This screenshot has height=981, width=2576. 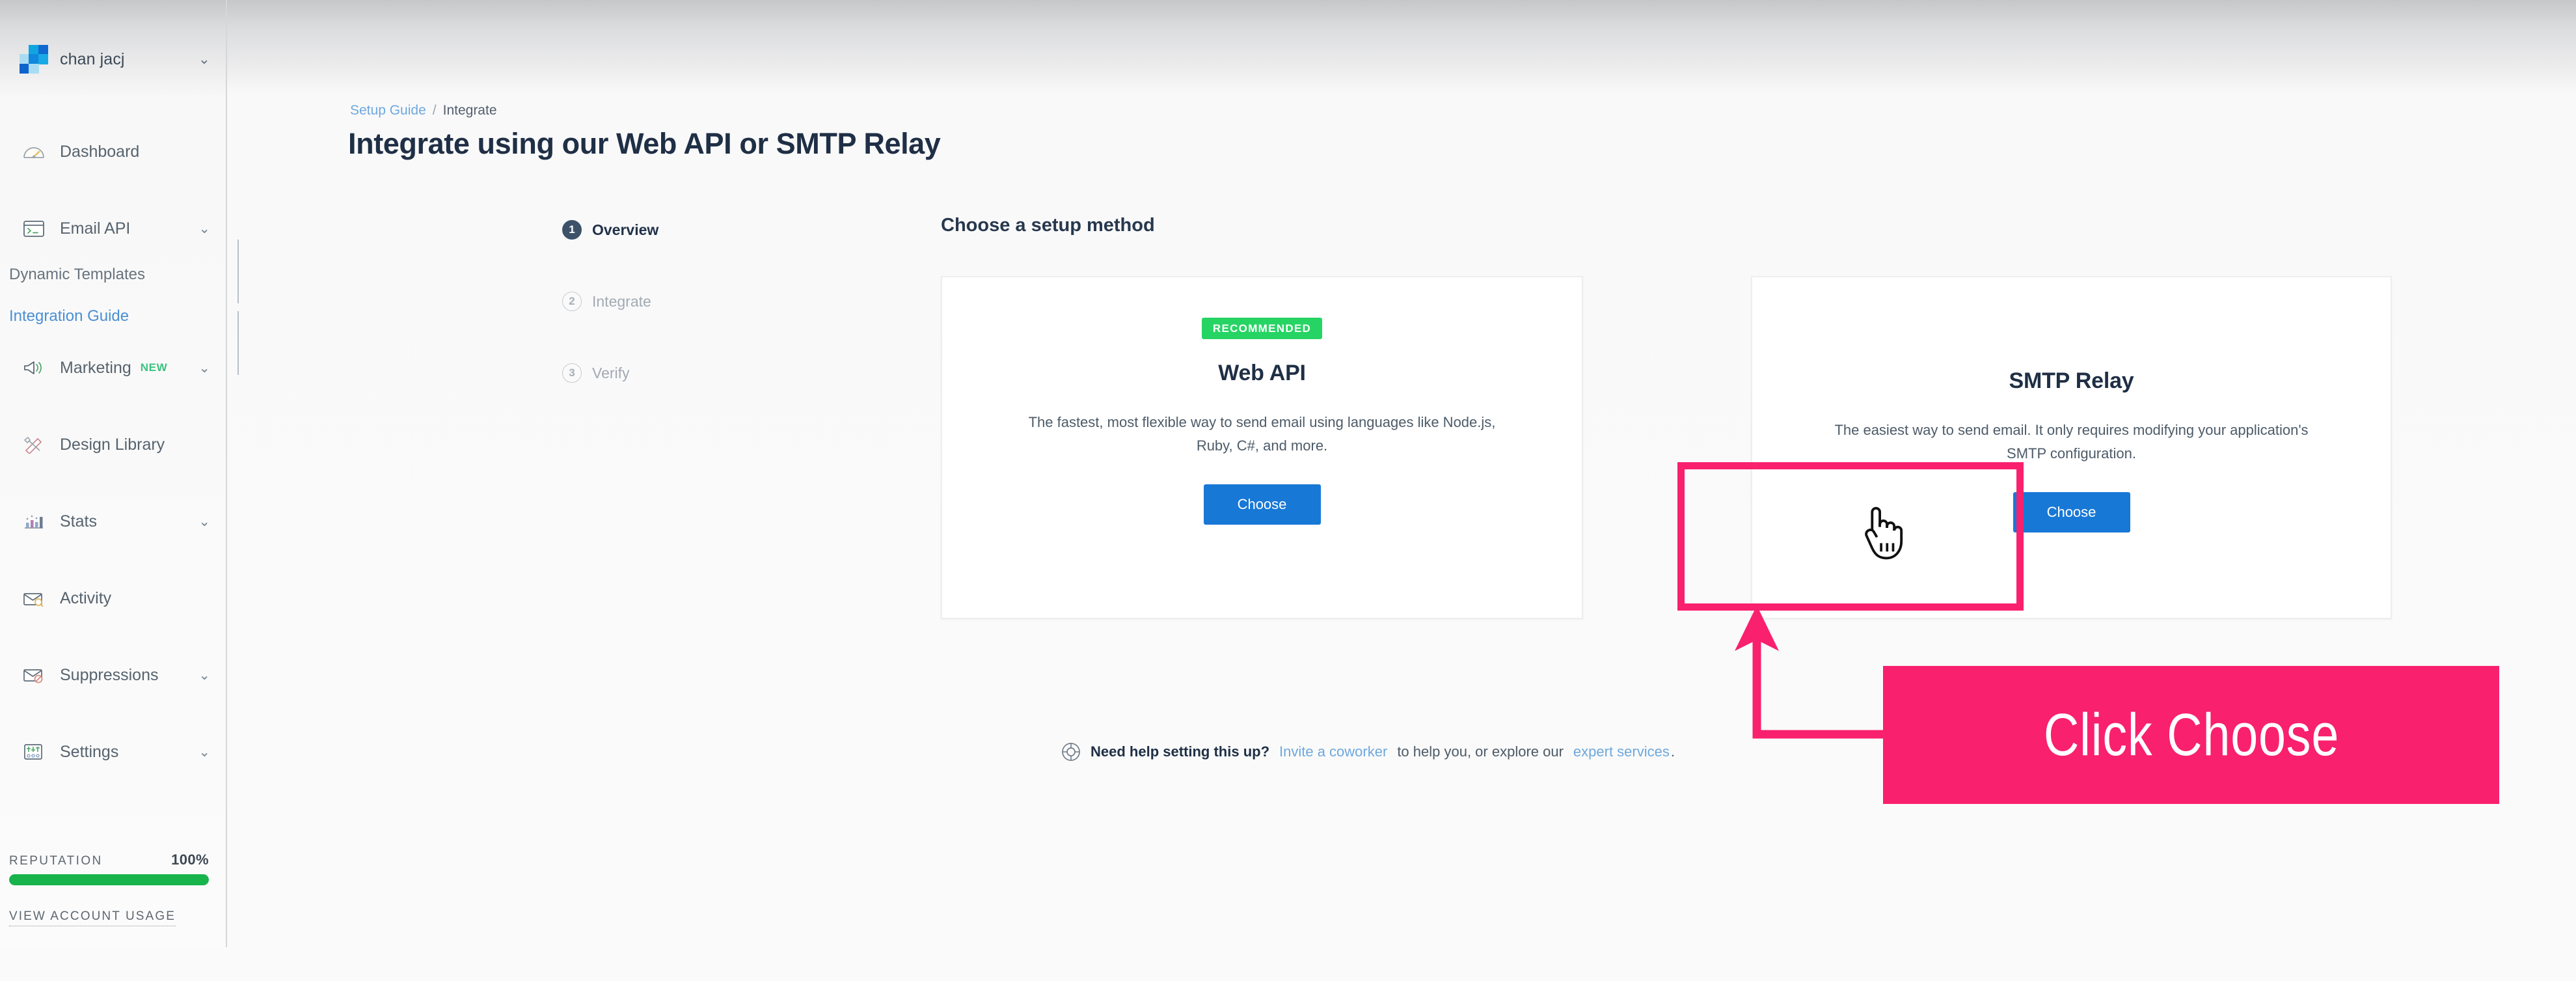 I want to click on reputation-widget: REPUTATION 100%, so click(x=114, y=868).